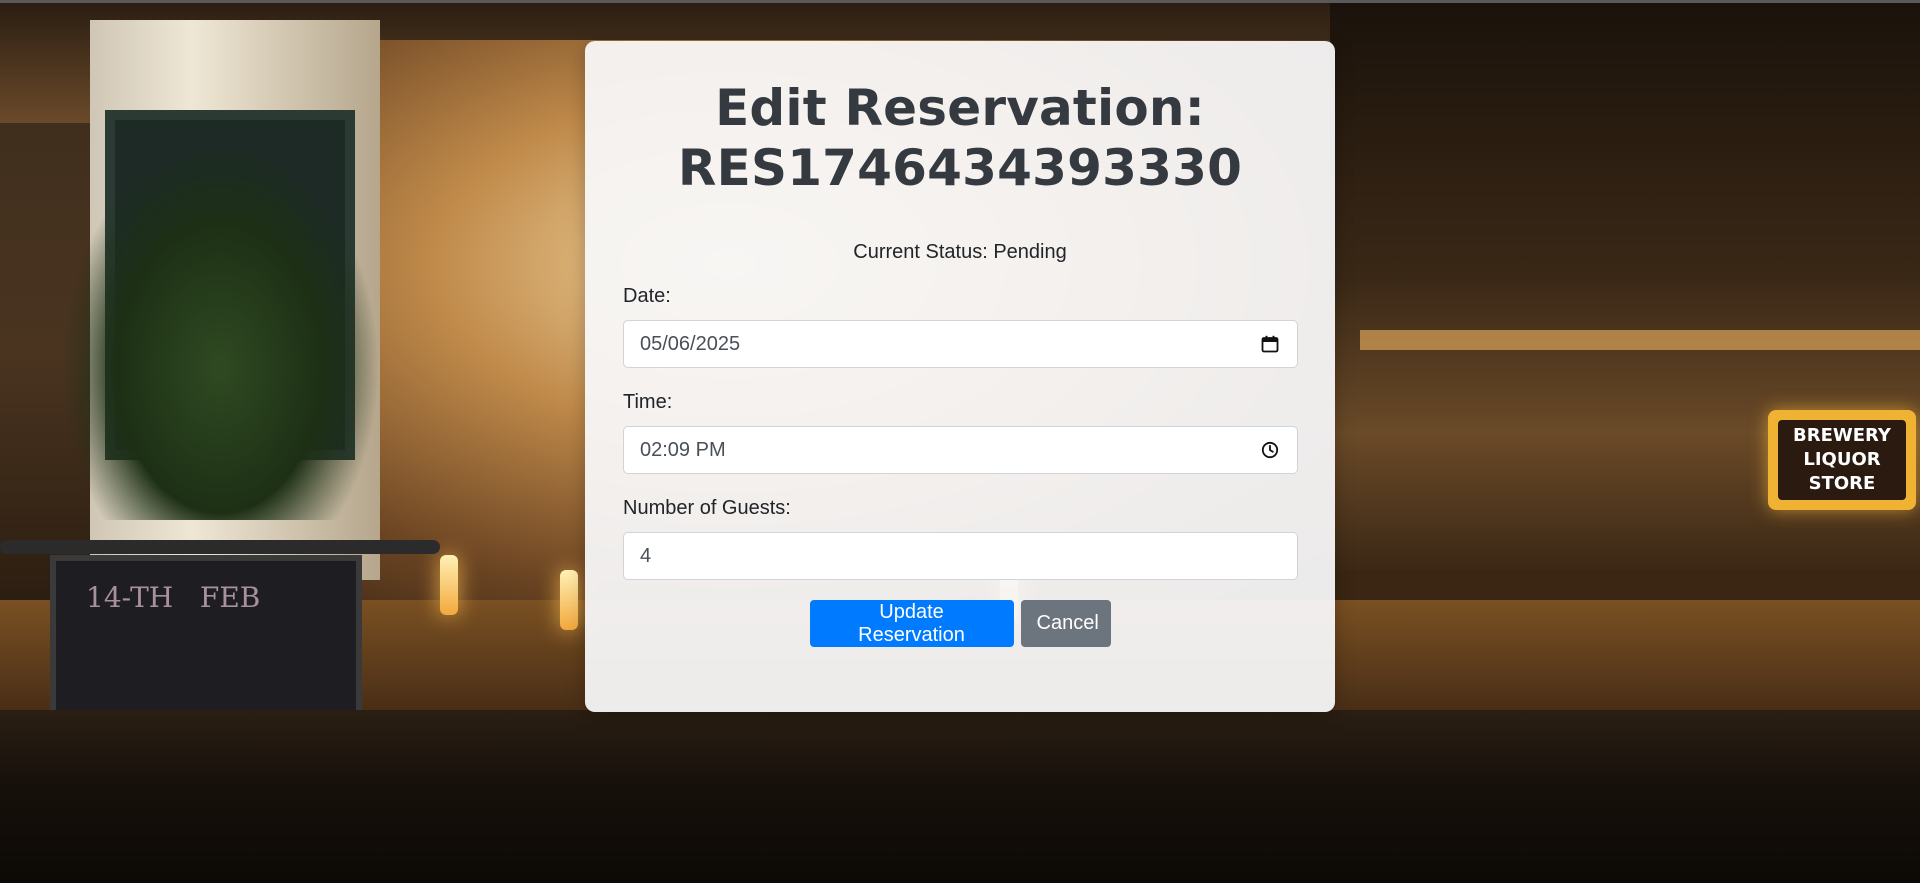  I want to click on time-input: 02:09 PM, so click(960, 450).